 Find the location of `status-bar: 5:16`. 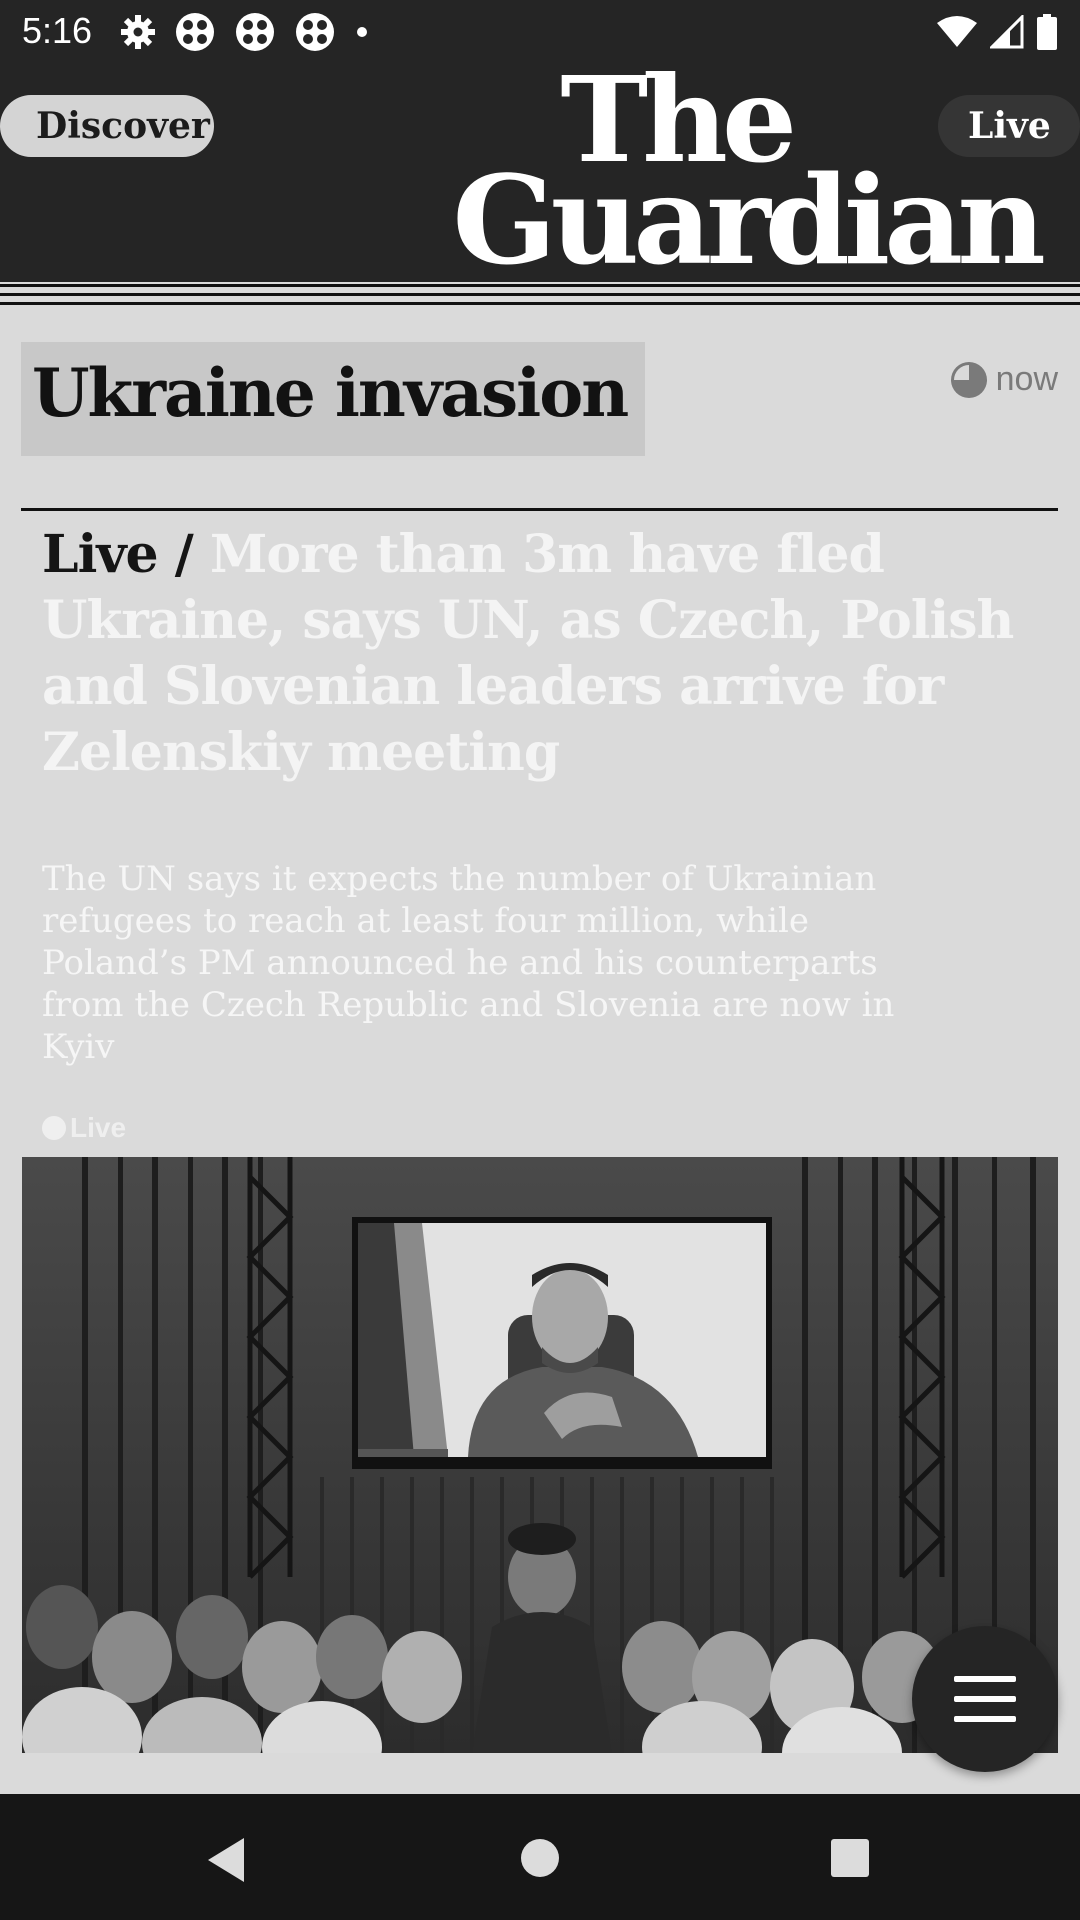

status-bar: 5:16 is located at coordinates (540, 31).